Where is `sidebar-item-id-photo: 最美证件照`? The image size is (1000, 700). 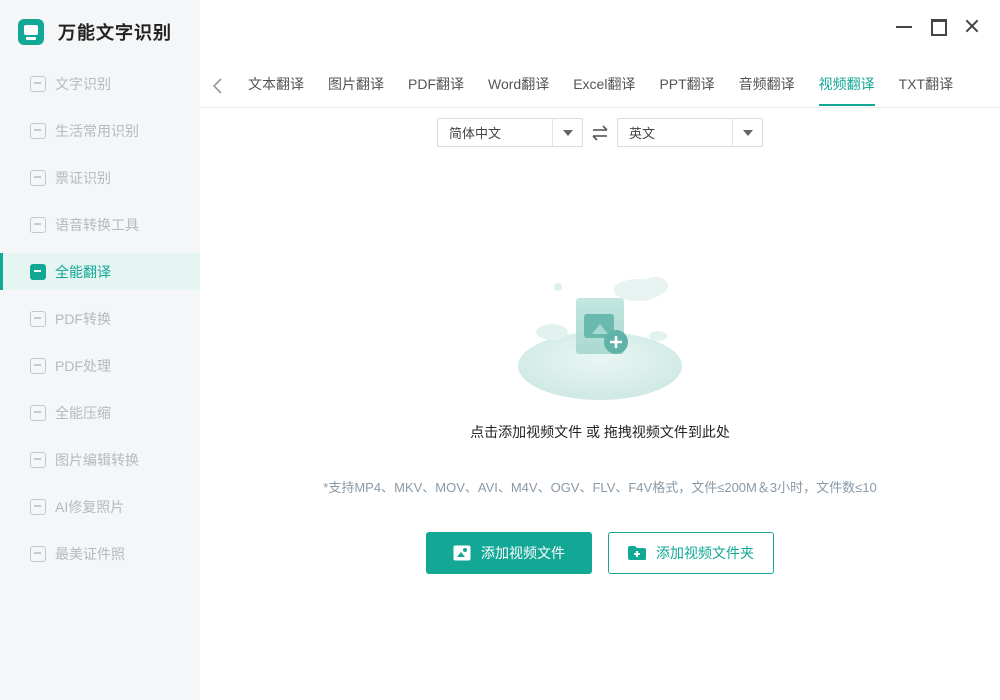 sidebar-item-id-photo: 最美证件照 is located at coordinates (100, 553).